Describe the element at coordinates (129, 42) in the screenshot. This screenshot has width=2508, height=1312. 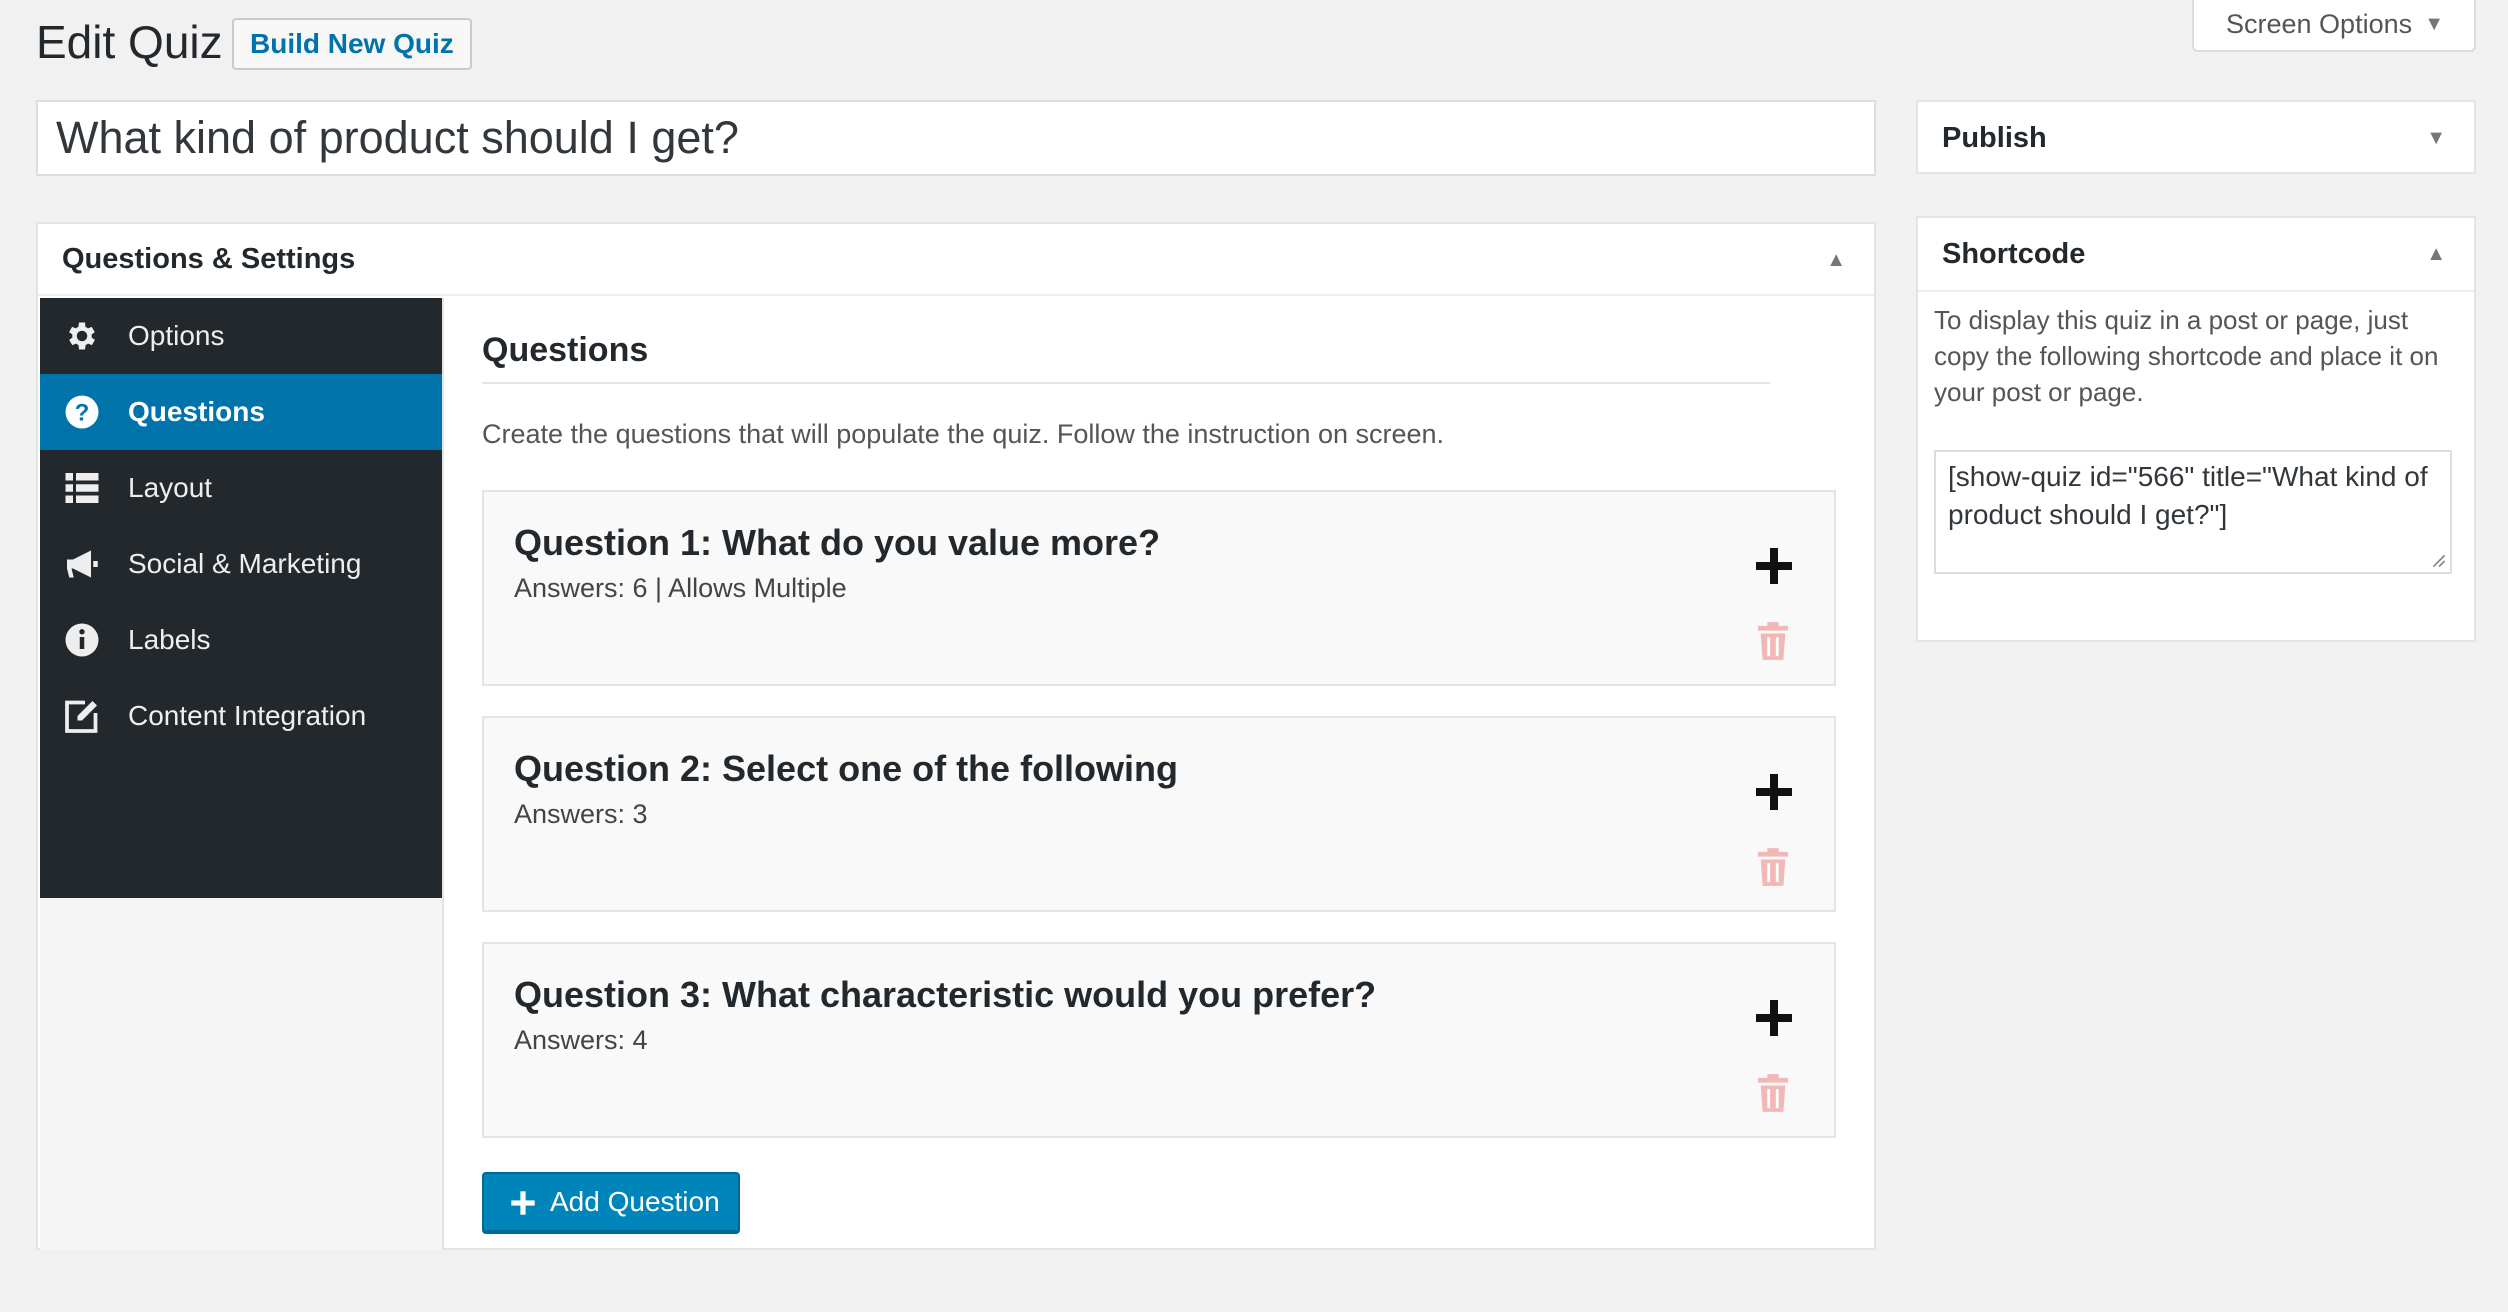
I see `page-title: Edit Quiz` at that location.